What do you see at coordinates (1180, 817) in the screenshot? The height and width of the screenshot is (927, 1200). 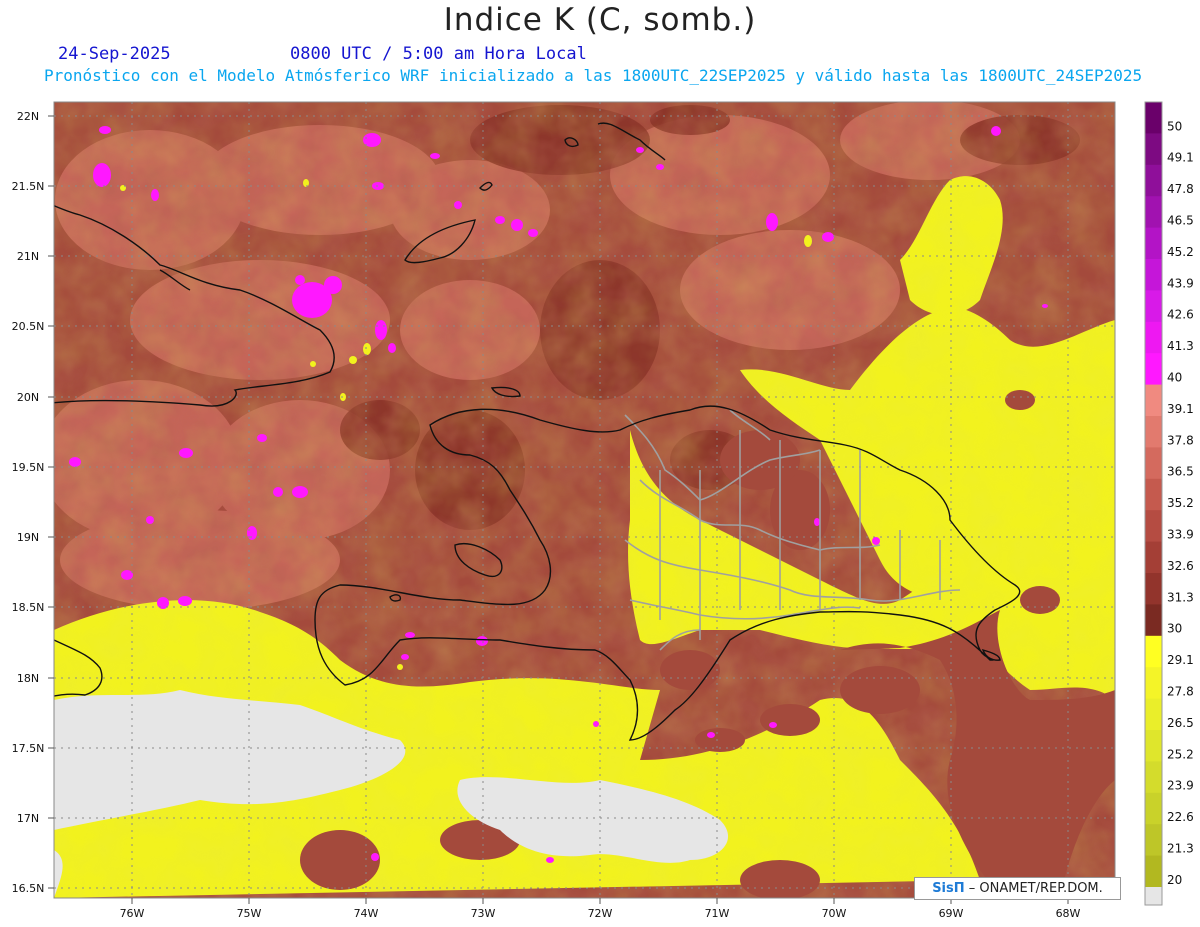 I see `colorbar-label: 22.6` at bounding box center [1180, 817].